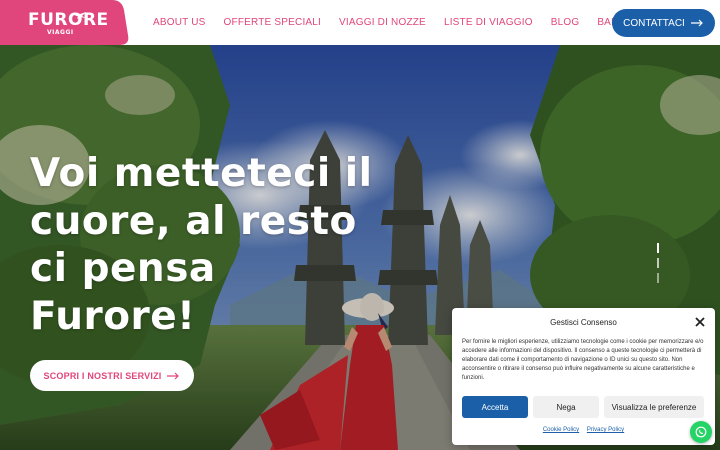 This screenshot has width=720, height=450. Describe the element at coordinates (565, 22) in the screenshot. I see `nav-blog: BLOG` at that location.